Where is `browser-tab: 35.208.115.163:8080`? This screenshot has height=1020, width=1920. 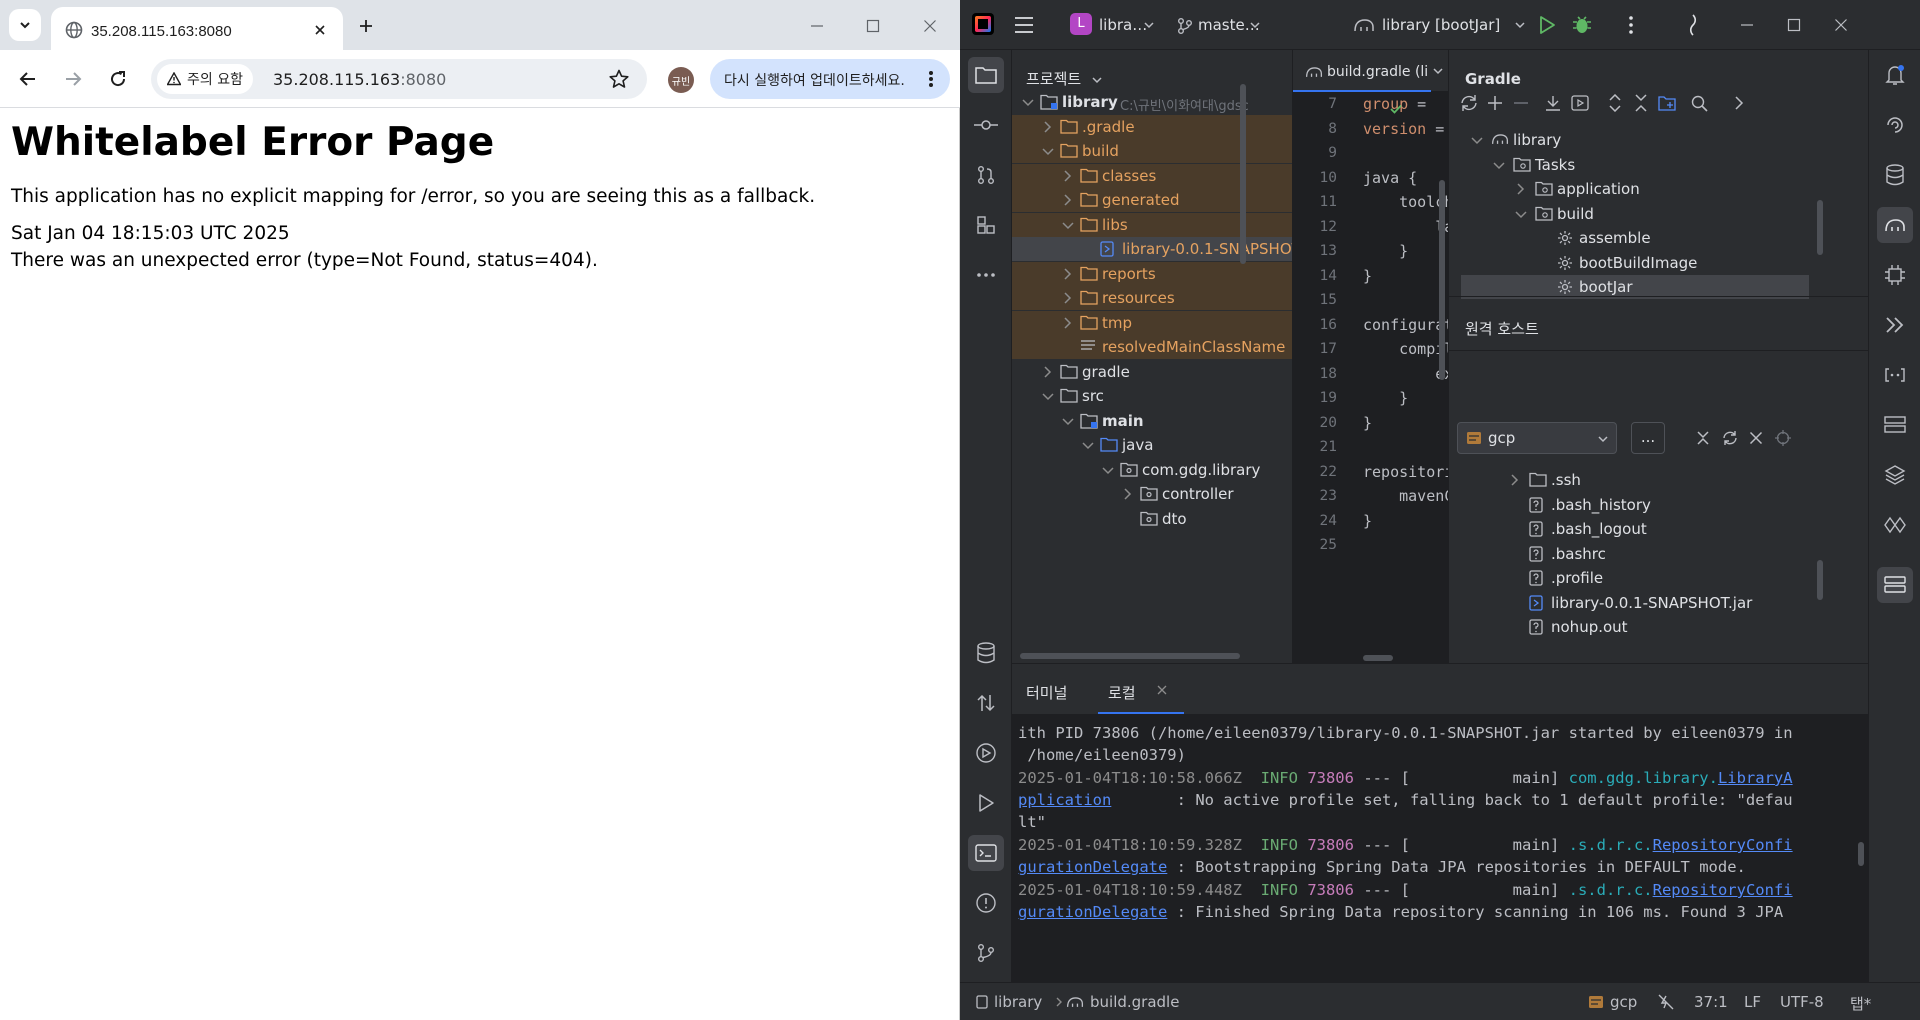 browser-tab: 35.208.115.163:8080 is located at coordinates (197, 28).